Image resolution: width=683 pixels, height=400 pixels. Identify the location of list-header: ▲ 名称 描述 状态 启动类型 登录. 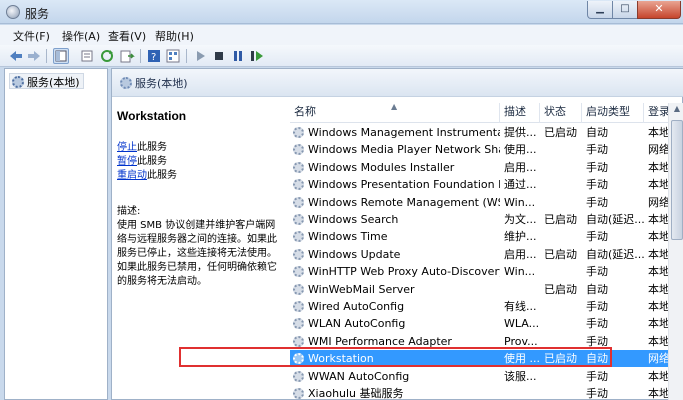
(486, 113).